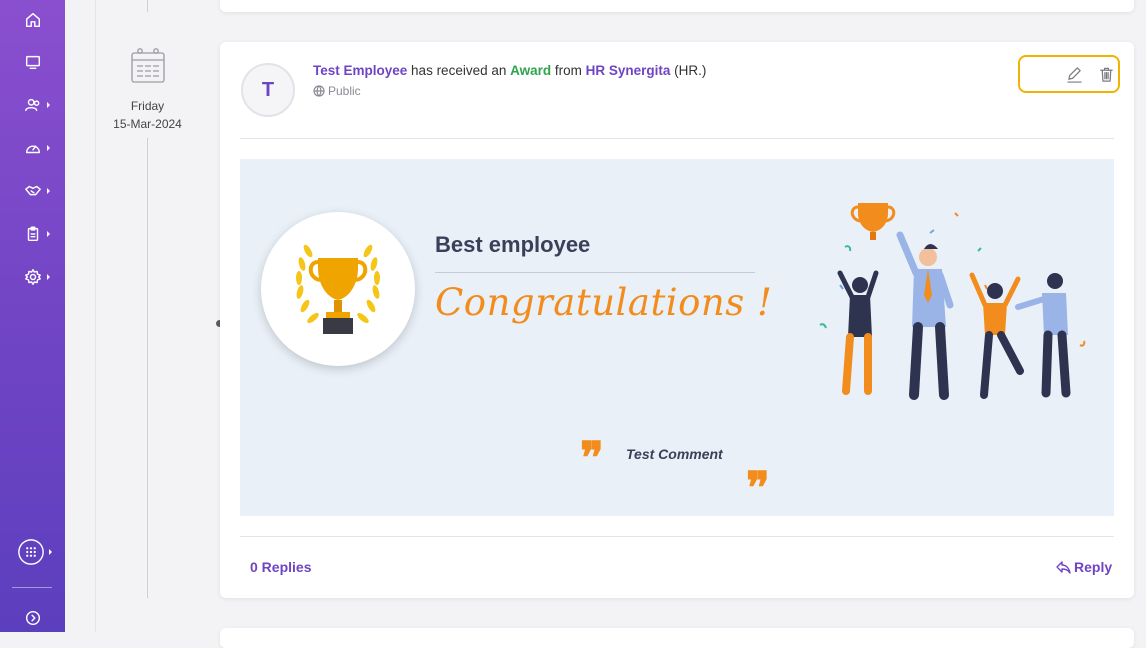 This screenshot has height=648, width=1146. Describe the element at coordinates (268, 90) in the screenshot. I see `avatar: T` at that location.